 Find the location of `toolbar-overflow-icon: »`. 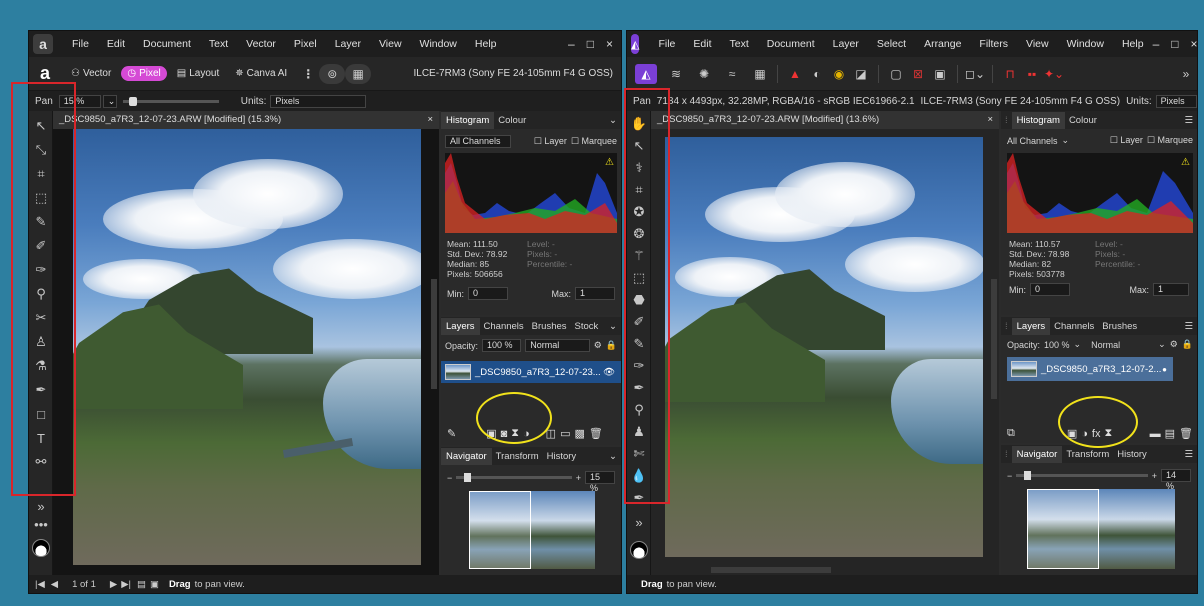

toolbar-overflow-icon: » is located at coordinates (1186, 74).